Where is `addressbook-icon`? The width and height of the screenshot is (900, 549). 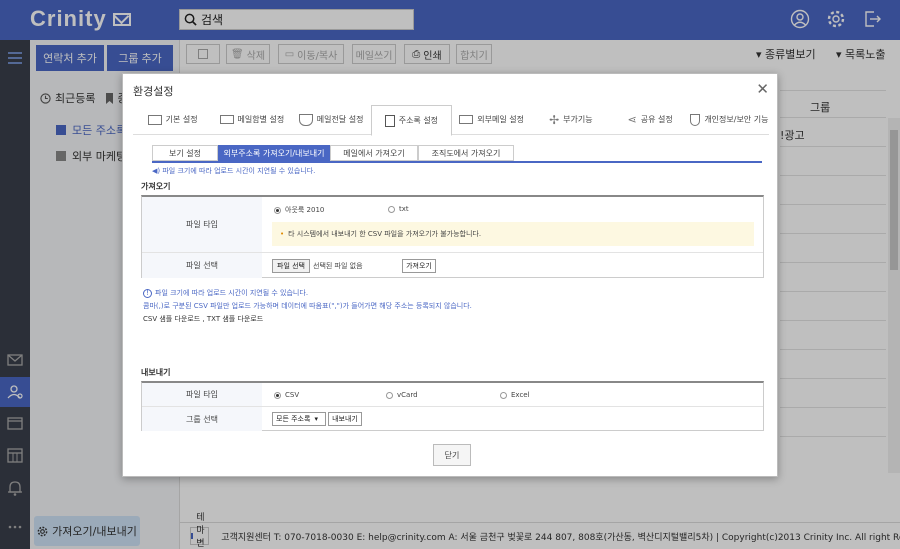
addressbook-icon is located at coordinates (389, 120).